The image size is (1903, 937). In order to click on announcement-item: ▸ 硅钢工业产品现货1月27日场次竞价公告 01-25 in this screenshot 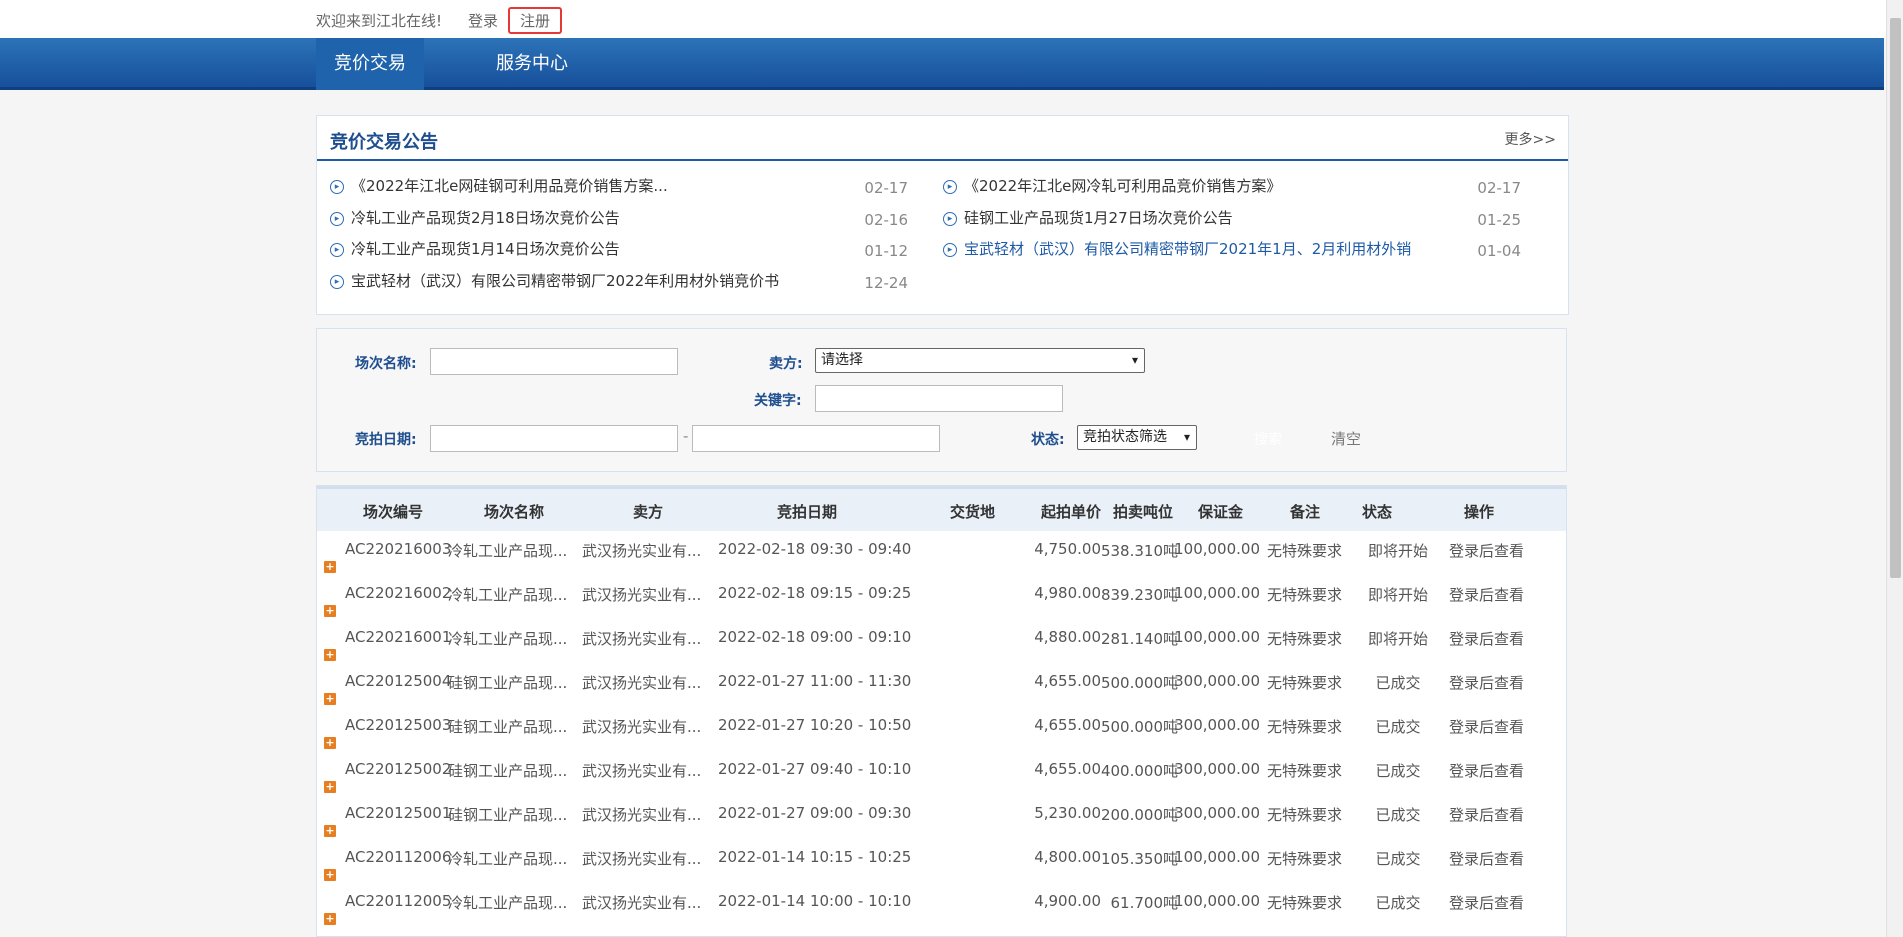, I will do `click(1238, 221)`.